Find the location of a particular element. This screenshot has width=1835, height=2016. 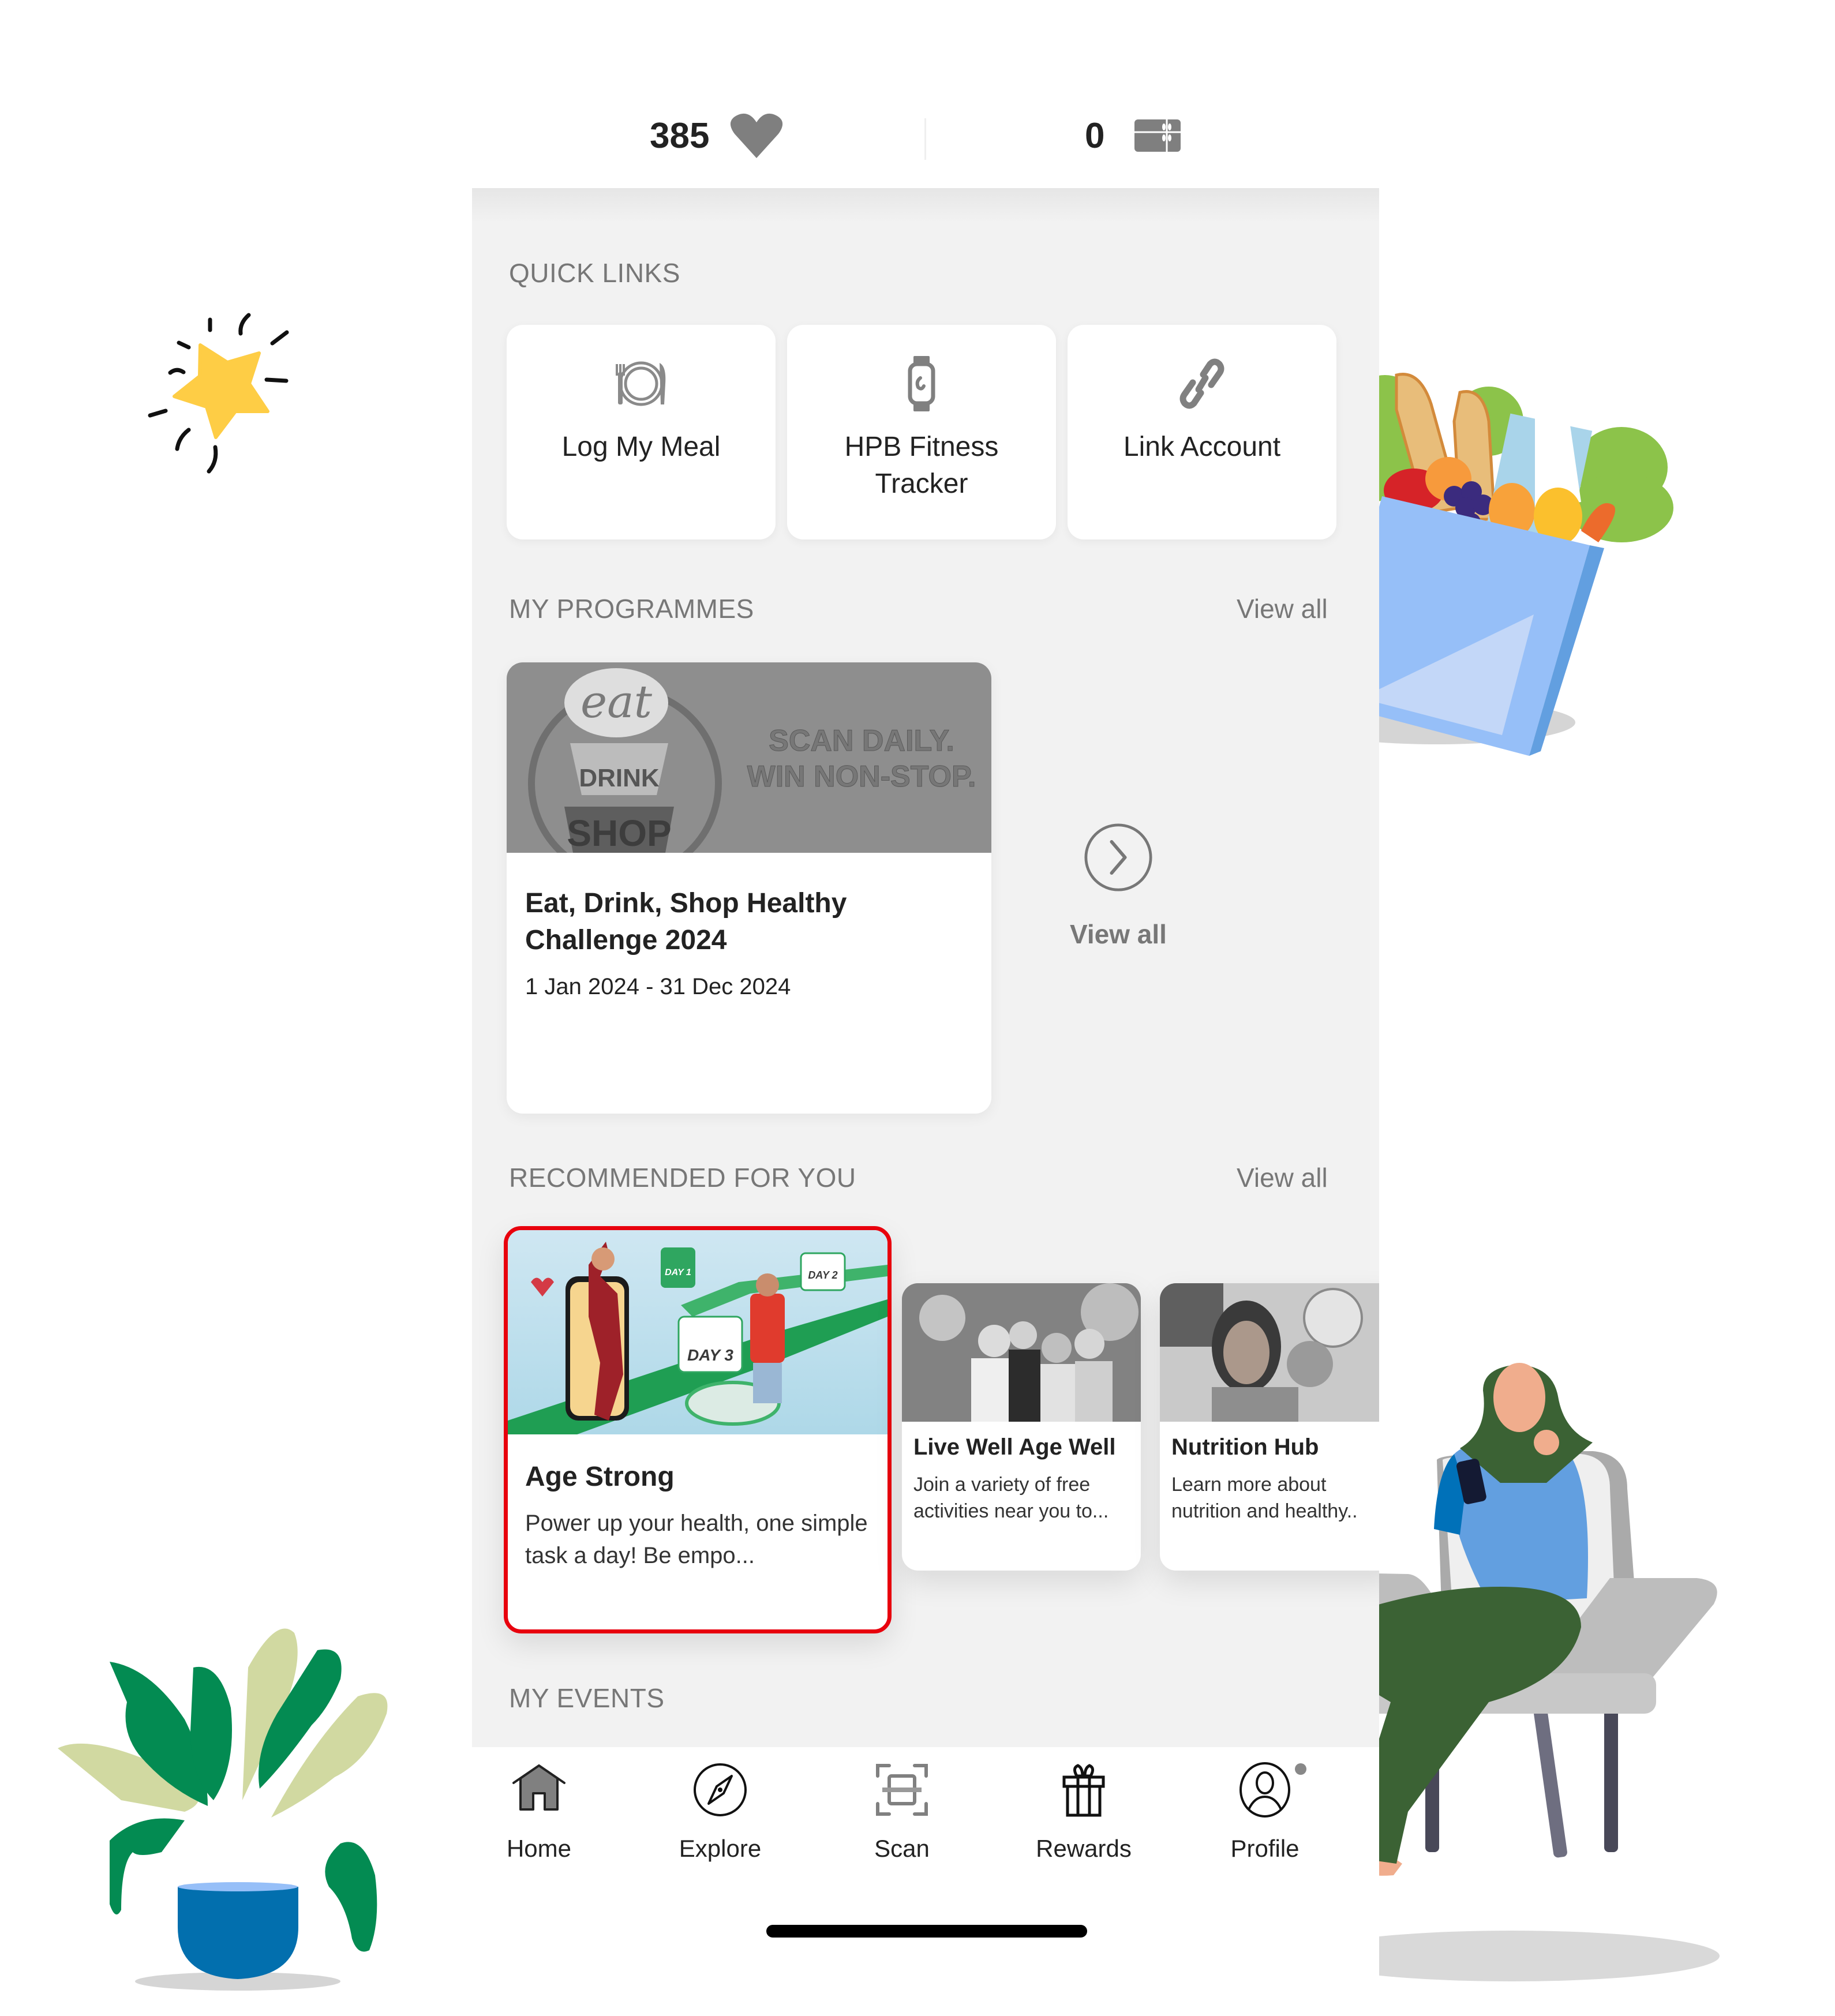

nav-item-home: Home is located at coordinates (539, 1812).